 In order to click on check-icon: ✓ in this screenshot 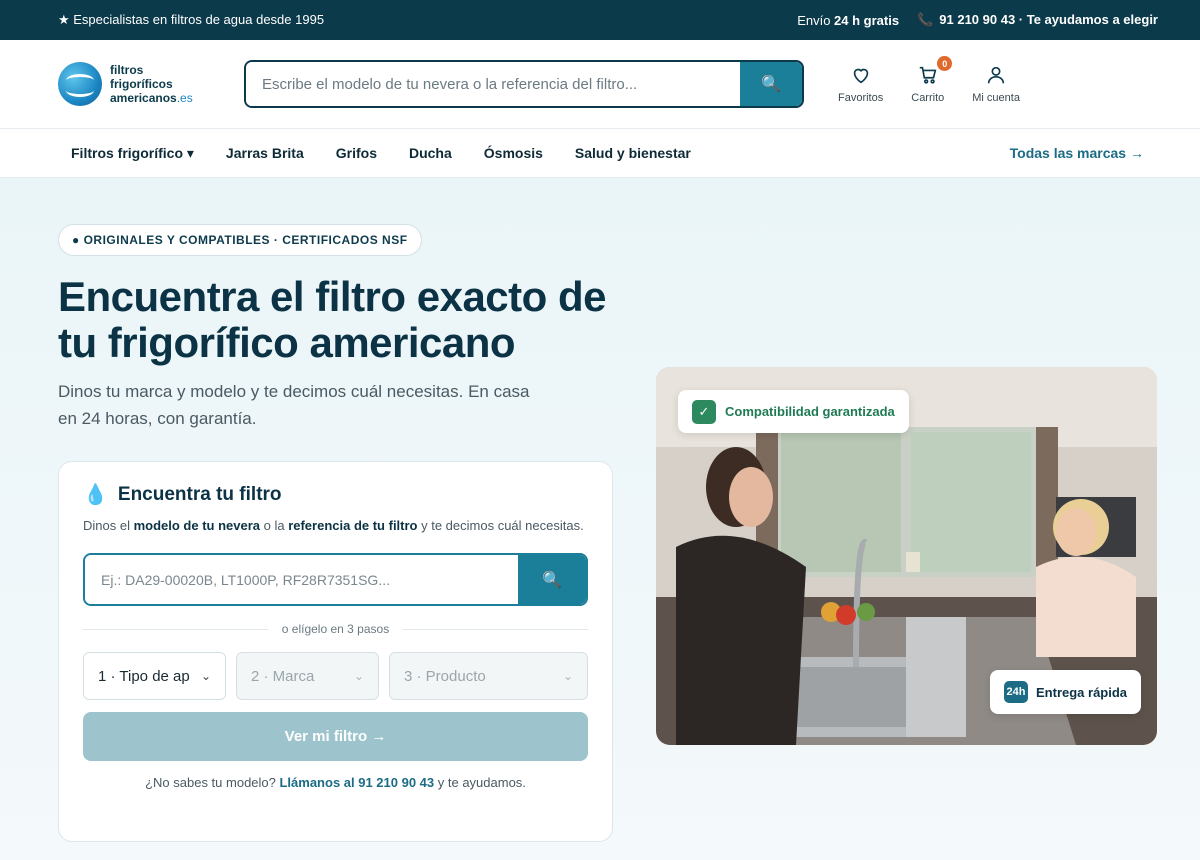, I will do `click(704, 411)`.